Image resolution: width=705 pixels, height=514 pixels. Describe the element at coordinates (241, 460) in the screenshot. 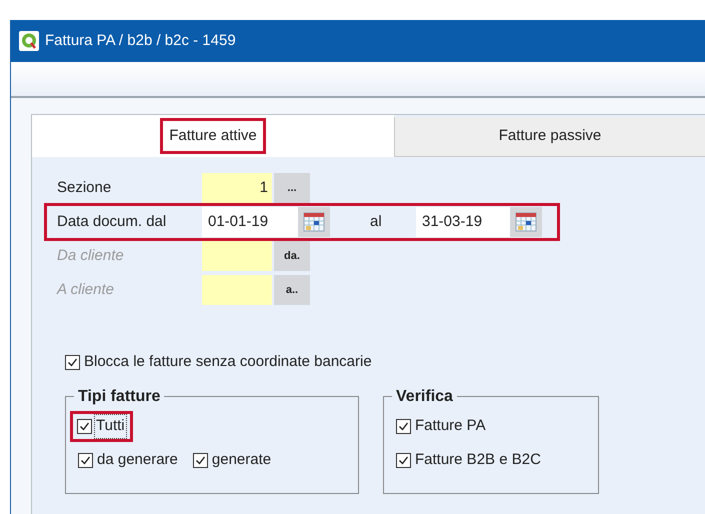

I see `checkbox-label: generate` at that location.